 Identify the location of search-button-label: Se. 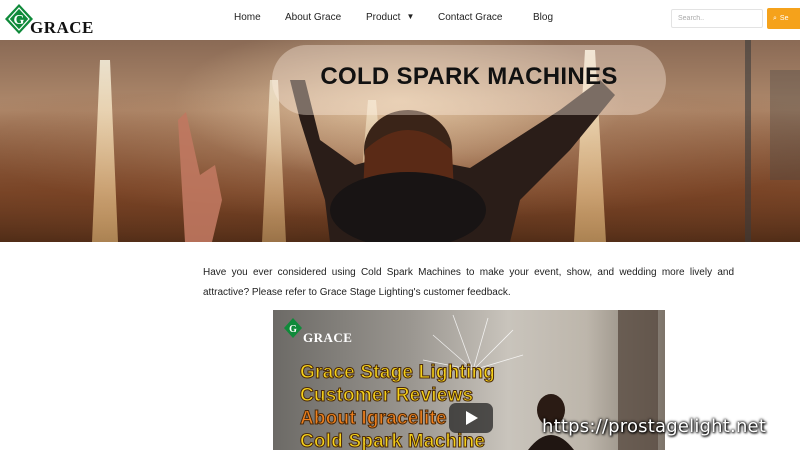
(784, 18).